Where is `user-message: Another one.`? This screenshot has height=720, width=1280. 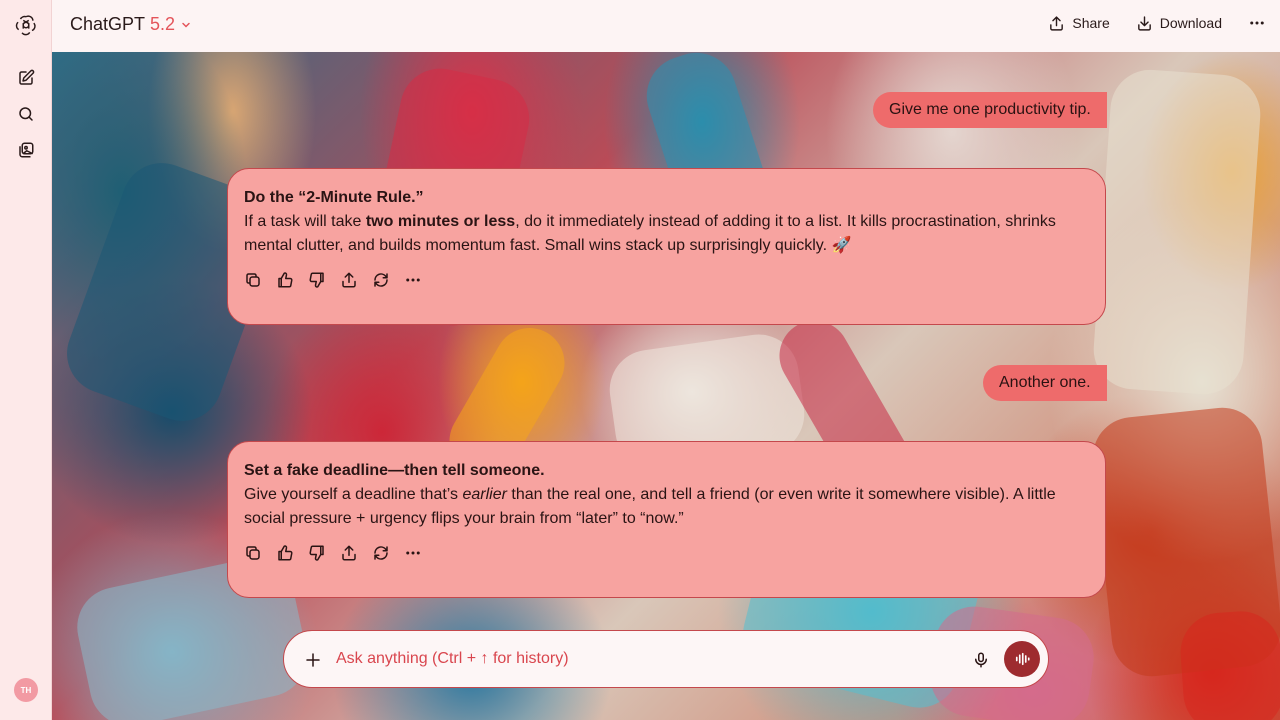 user-message: Another one. is located at coordinates (1045, 383).